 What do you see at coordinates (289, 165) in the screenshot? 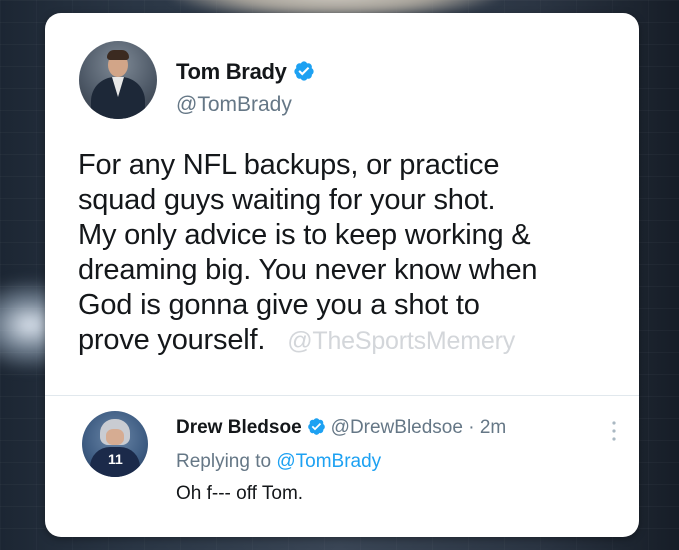
I see `tweet-text-line: For any NFL backups, or practice` at bounding box center [289, 165].